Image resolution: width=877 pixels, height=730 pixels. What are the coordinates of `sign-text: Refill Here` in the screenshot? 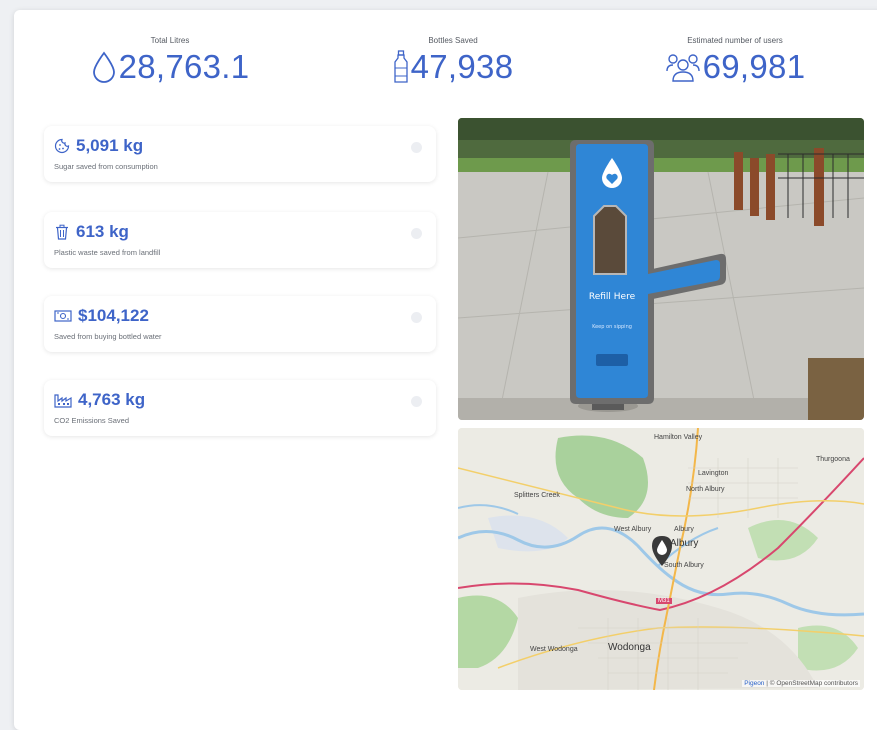 It's located at (612, 297).